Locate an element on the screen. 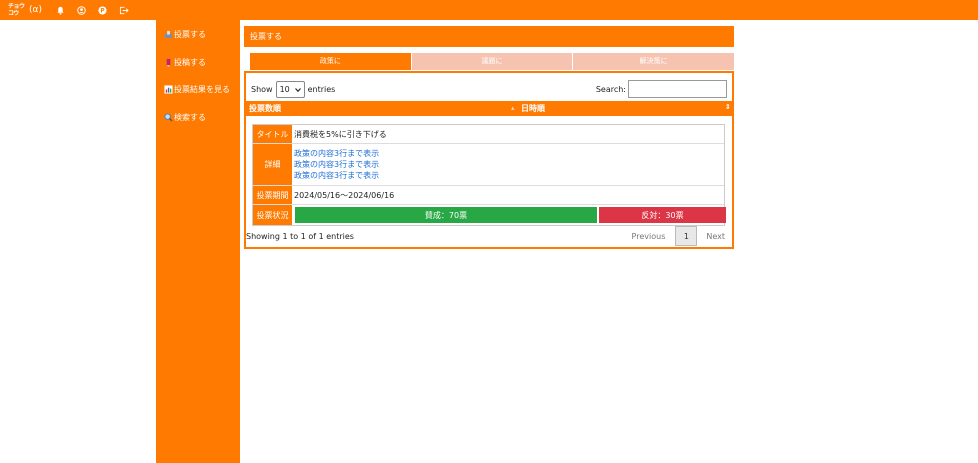 This screenshot has width=978, height=463. sidebar-item-vote: 投票する is located at coordinates (202, 34).